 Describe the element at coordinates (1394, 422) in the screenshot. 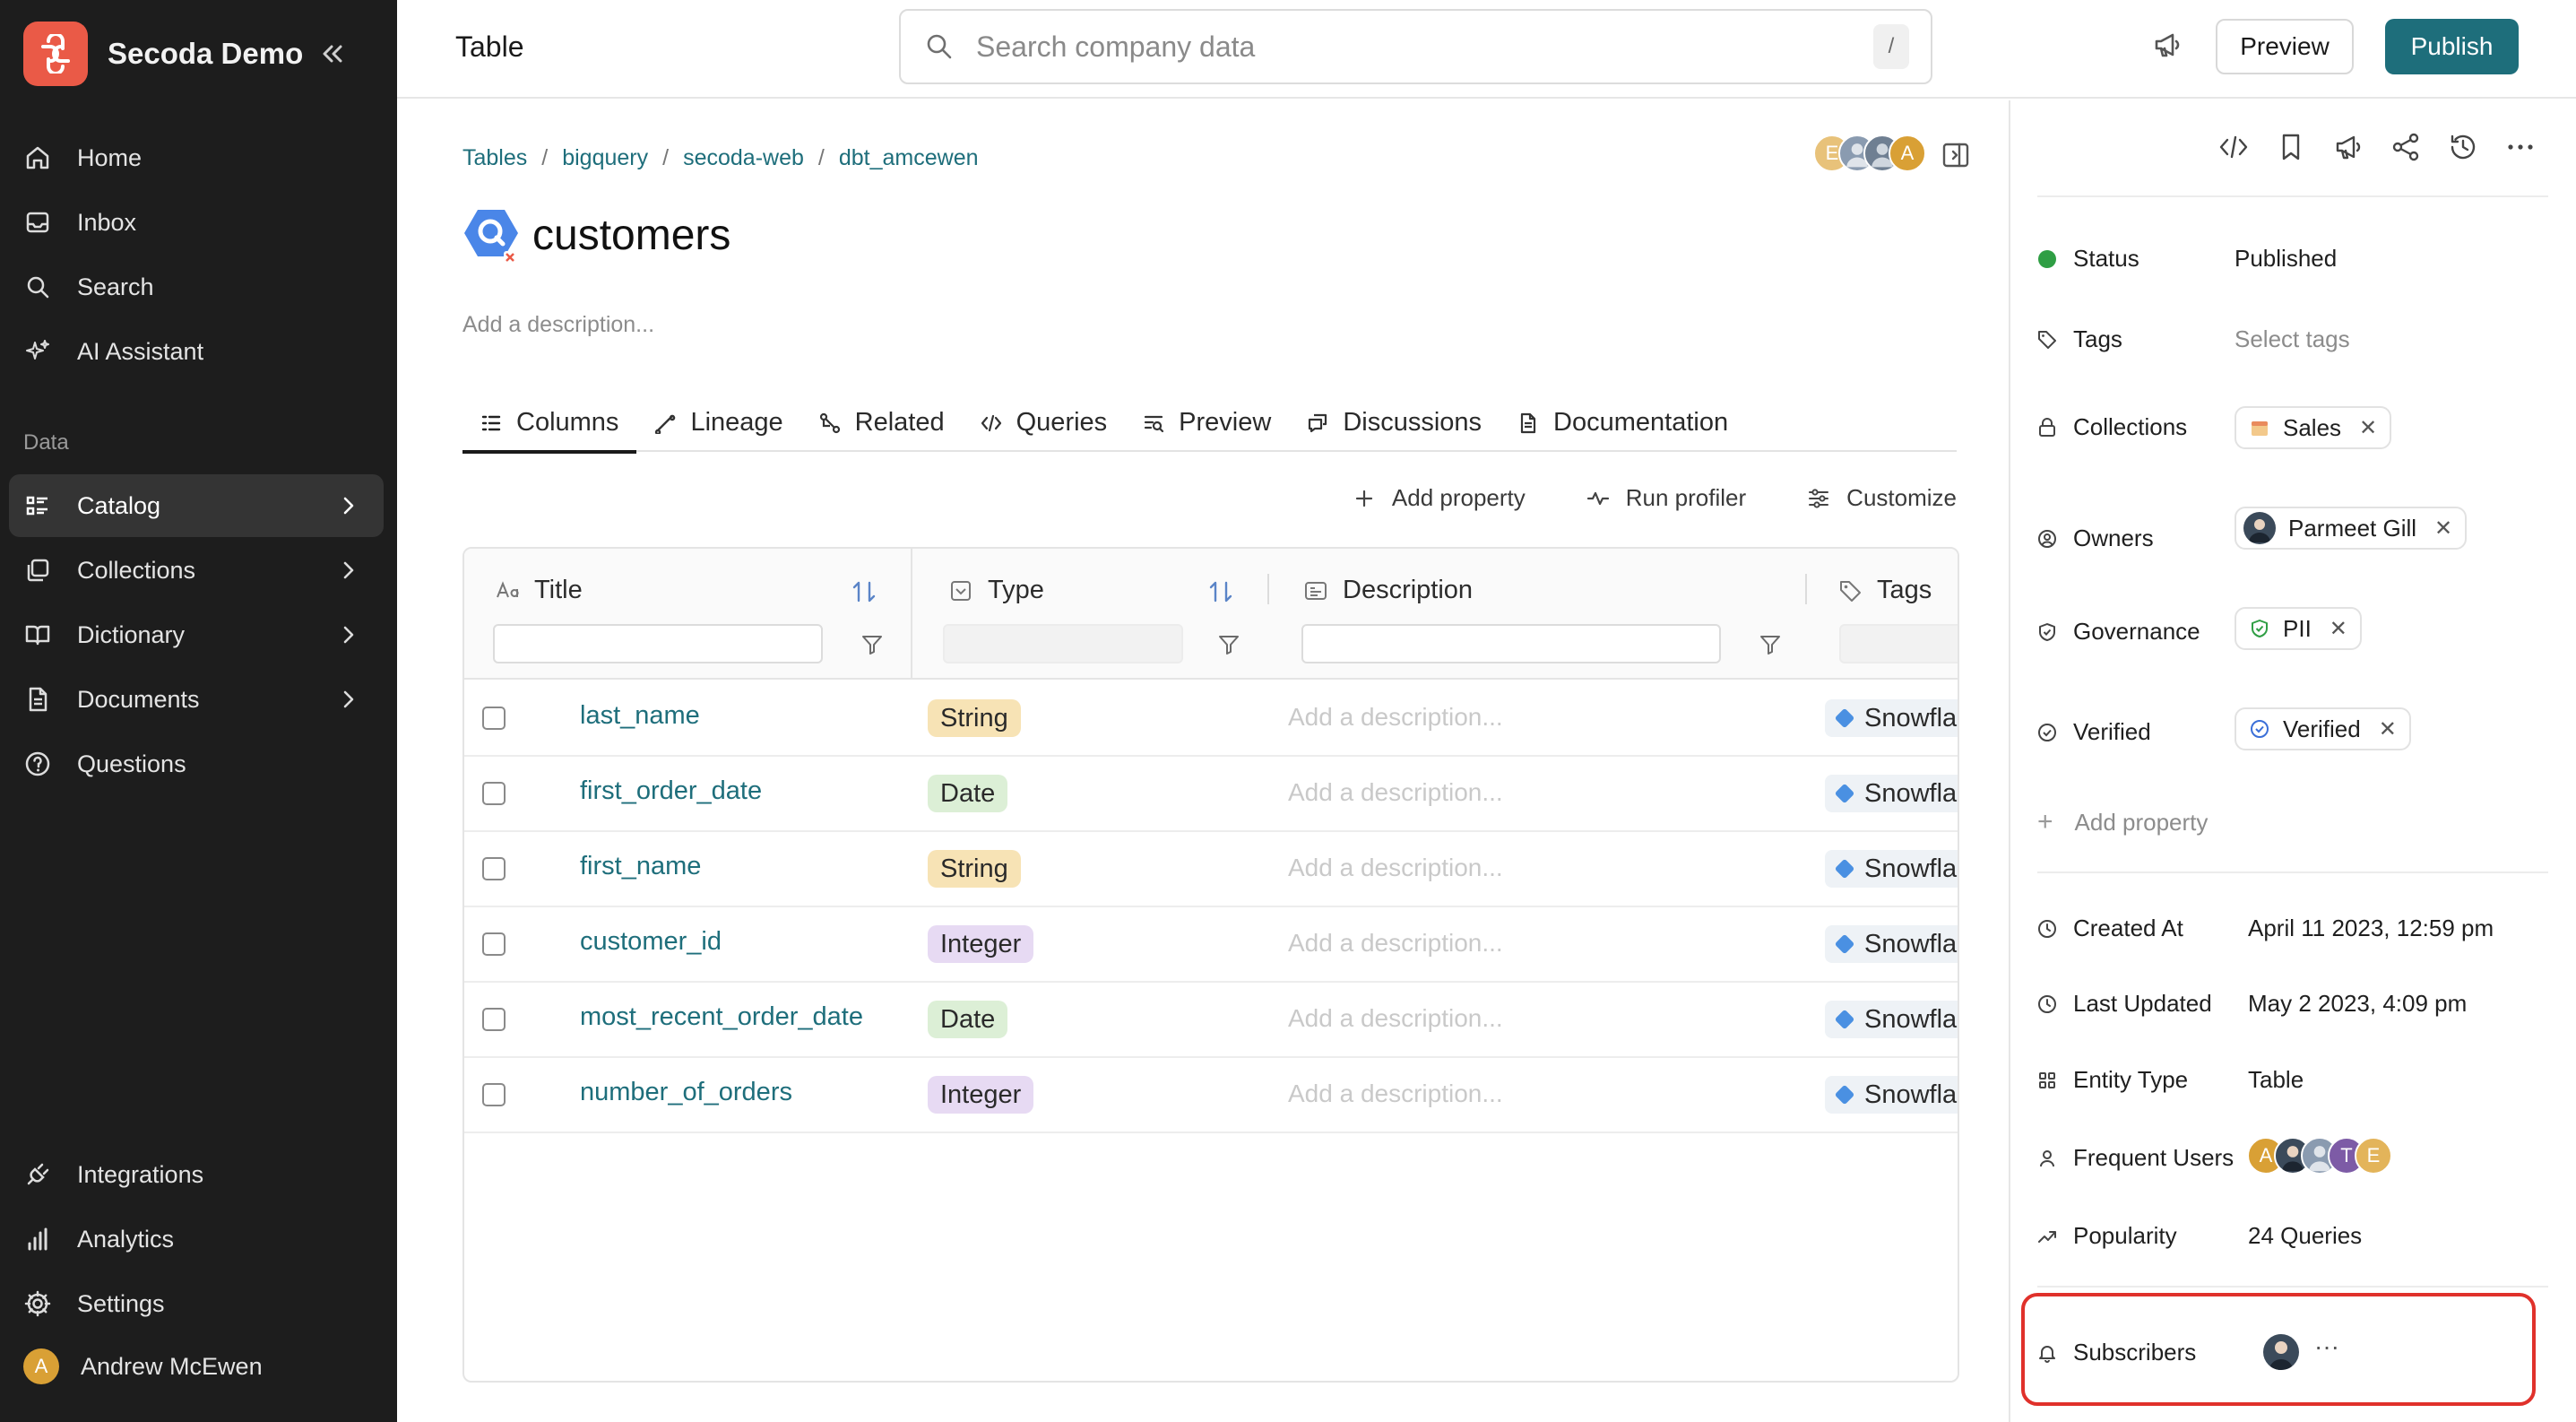

I see `tab-discussions: Discussions` at that location.